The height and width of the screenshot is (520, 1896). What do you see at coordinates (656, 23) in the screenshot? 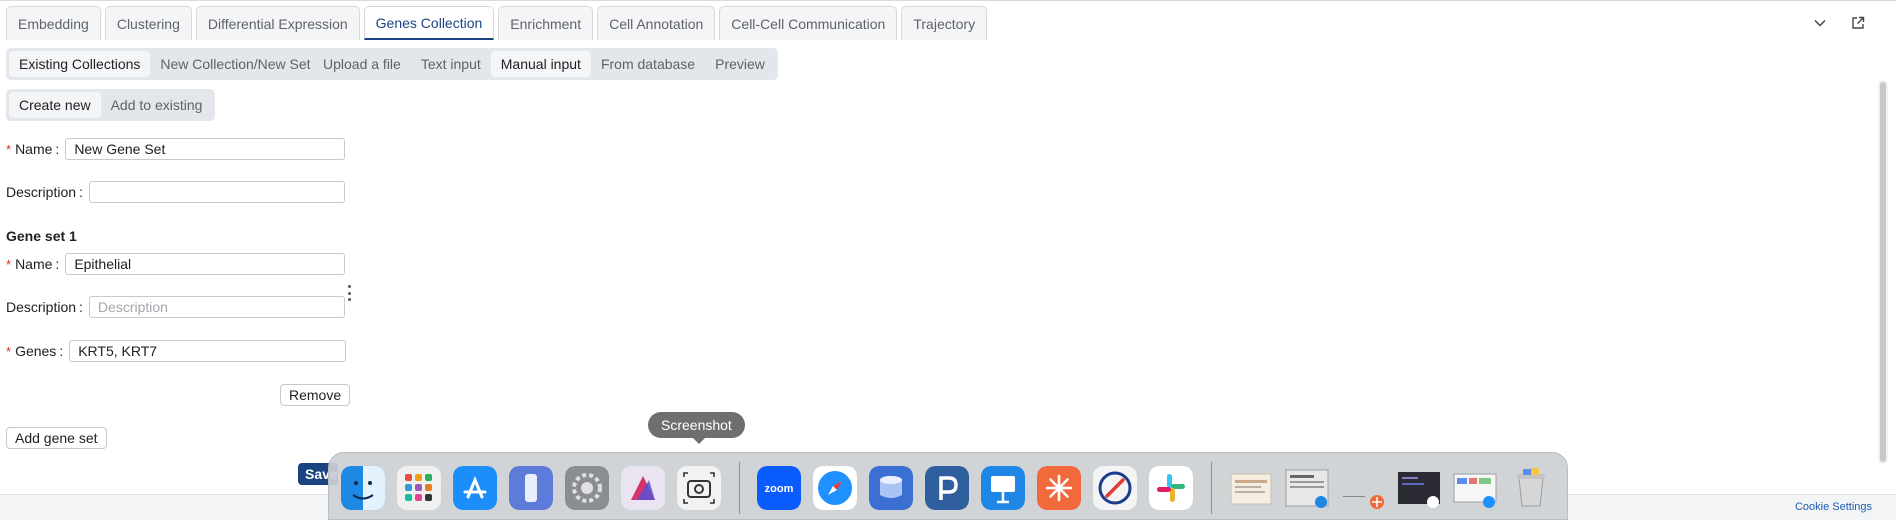
I see `tab-cell-annotation: Cell Annotation` at bounding box center [656, 23].